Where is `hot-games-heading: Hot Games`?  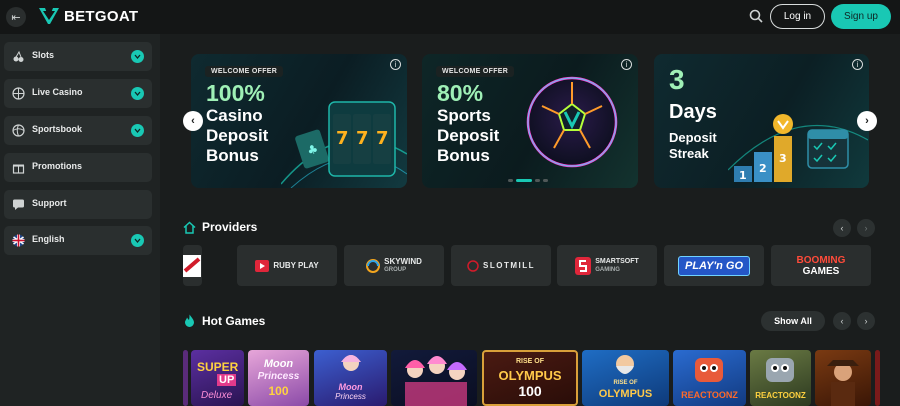
hot-games-heading: Hot Games is located at coordinates (234, 321).